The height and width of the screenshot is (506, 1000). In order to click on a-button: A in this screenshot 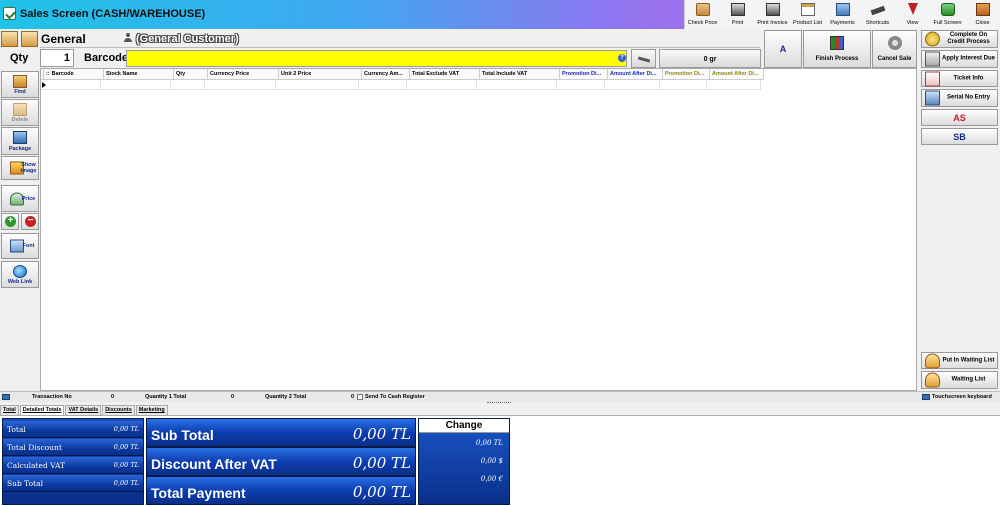, I will do `click(783, 49)`.